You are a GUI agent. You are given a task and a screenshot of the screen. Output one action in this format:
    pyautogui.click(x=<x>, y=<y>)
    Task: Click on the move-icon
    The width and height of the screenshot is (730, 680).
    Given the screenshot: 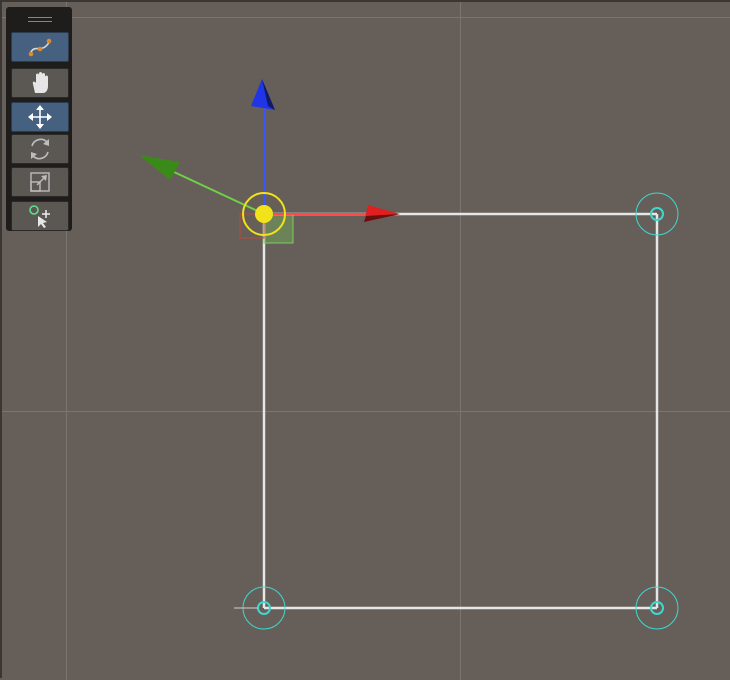 What is the action you would take?
    pyautogui.click(x=40, y=117)
    